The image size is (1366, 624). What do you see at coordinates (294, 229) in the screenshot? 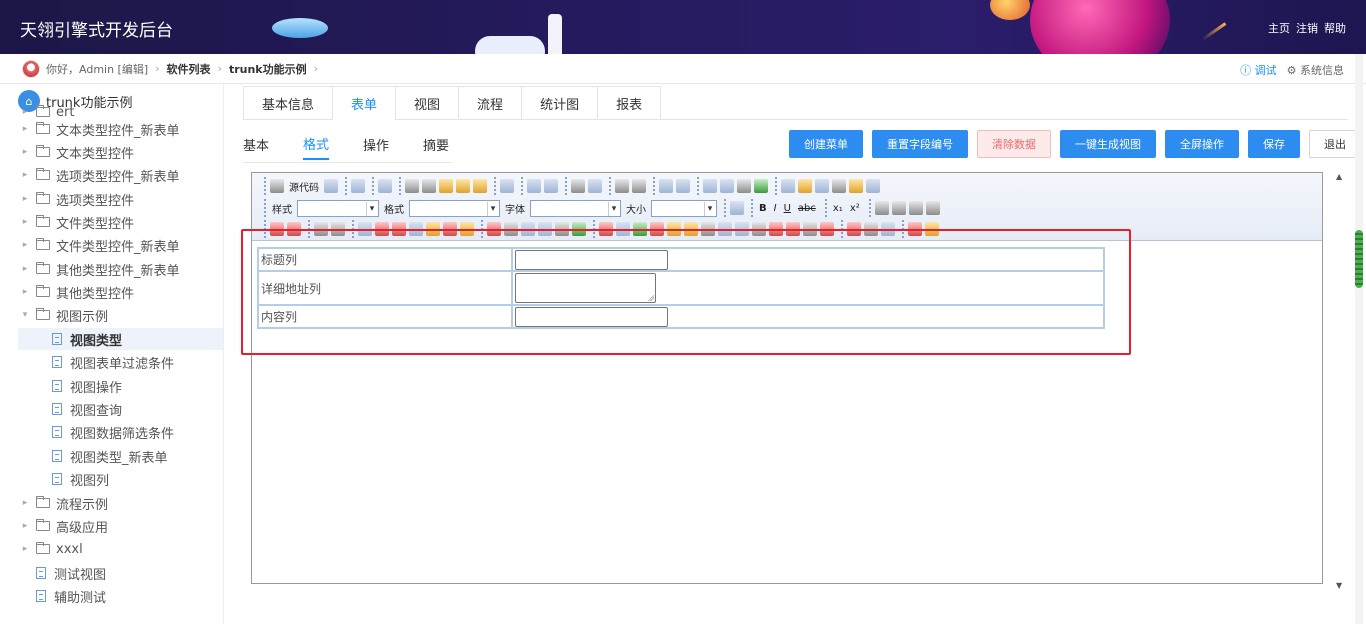
I see `checkbox-icon` at bounding box center [294, 229].